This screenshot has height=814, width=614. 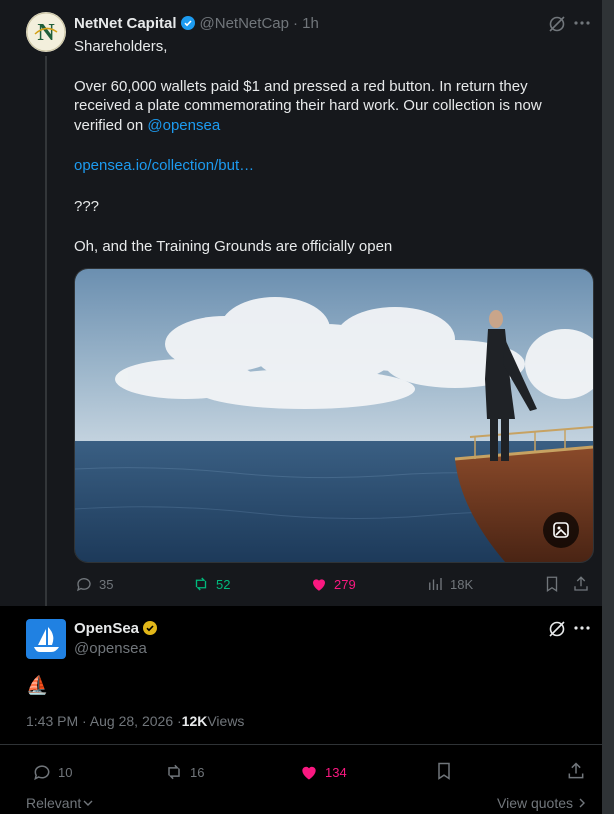 What do you see at coordinates (111, 125) in the screenshot?
I see `tweet-text-fragment: verified on` at bounding box center [111, 125].